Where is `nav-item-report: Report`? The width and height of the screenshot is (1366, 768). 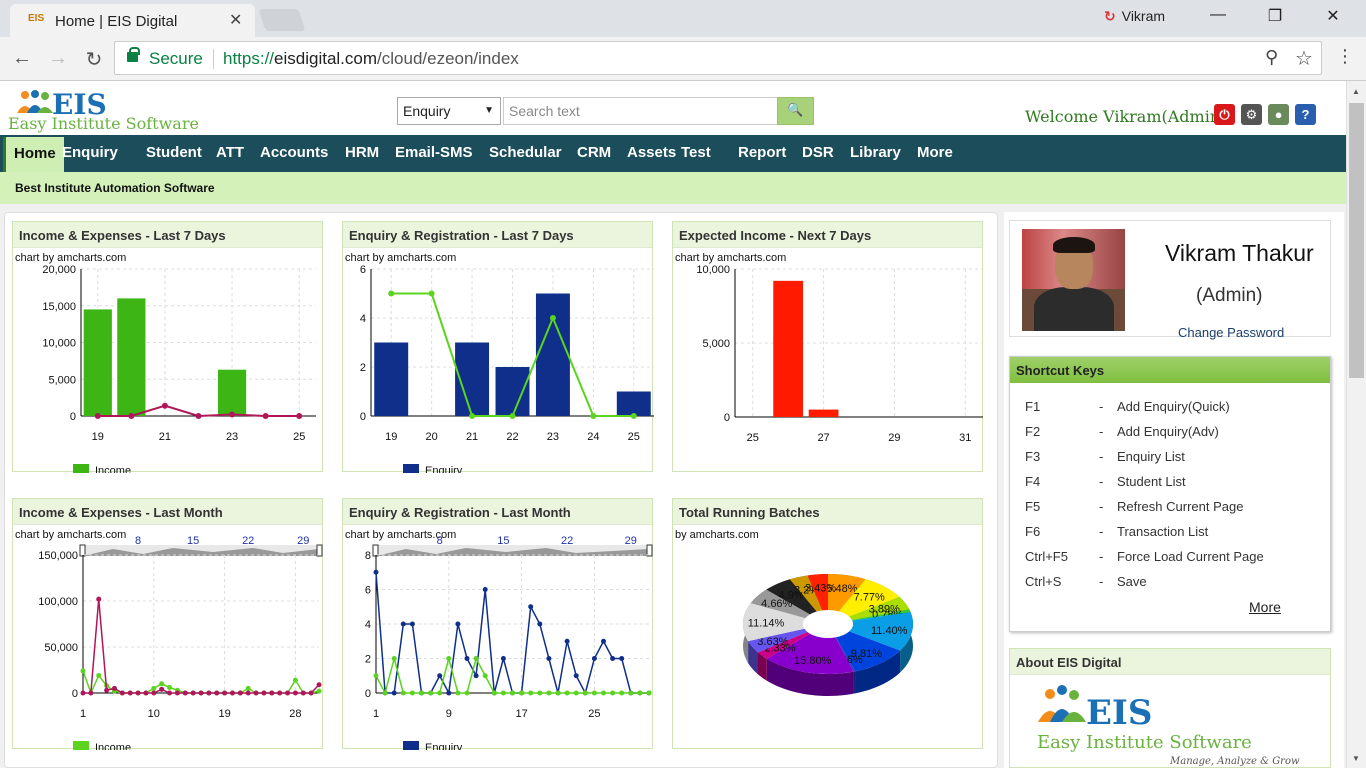 nav-item-report: Report is located at coordinates (762, 152).